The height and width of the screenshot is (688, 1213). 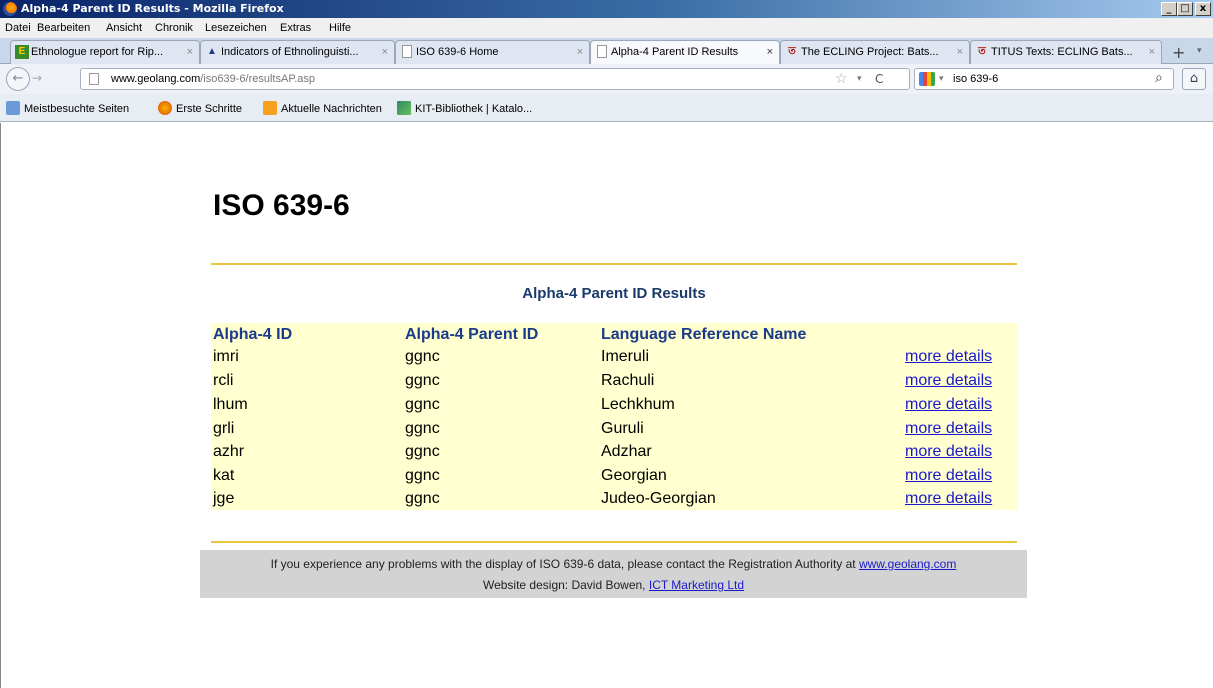 I want to click on bookmark-aktuelle-nachrichten: Aktuelle Nachrichten, so click(x=322, y=108).